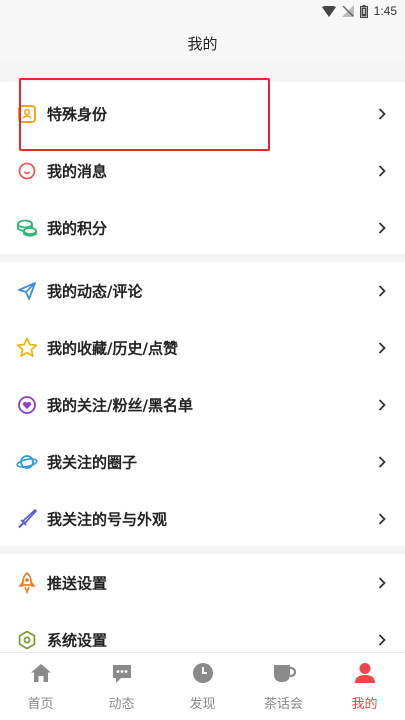 Image resolution: width=405 pixels, height=720 pixels. What do you see at coordinates (27, 582) in the screenshot?
I see `rocket-icon` at bounding box center [27, 582].